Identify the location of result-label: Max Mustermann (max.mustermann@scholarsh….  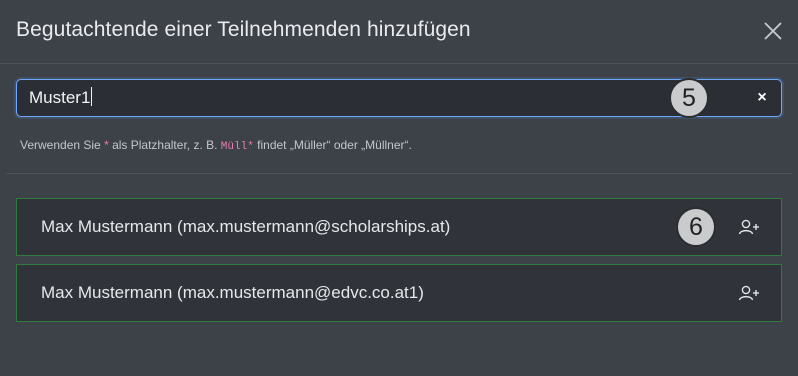
(246, 226).